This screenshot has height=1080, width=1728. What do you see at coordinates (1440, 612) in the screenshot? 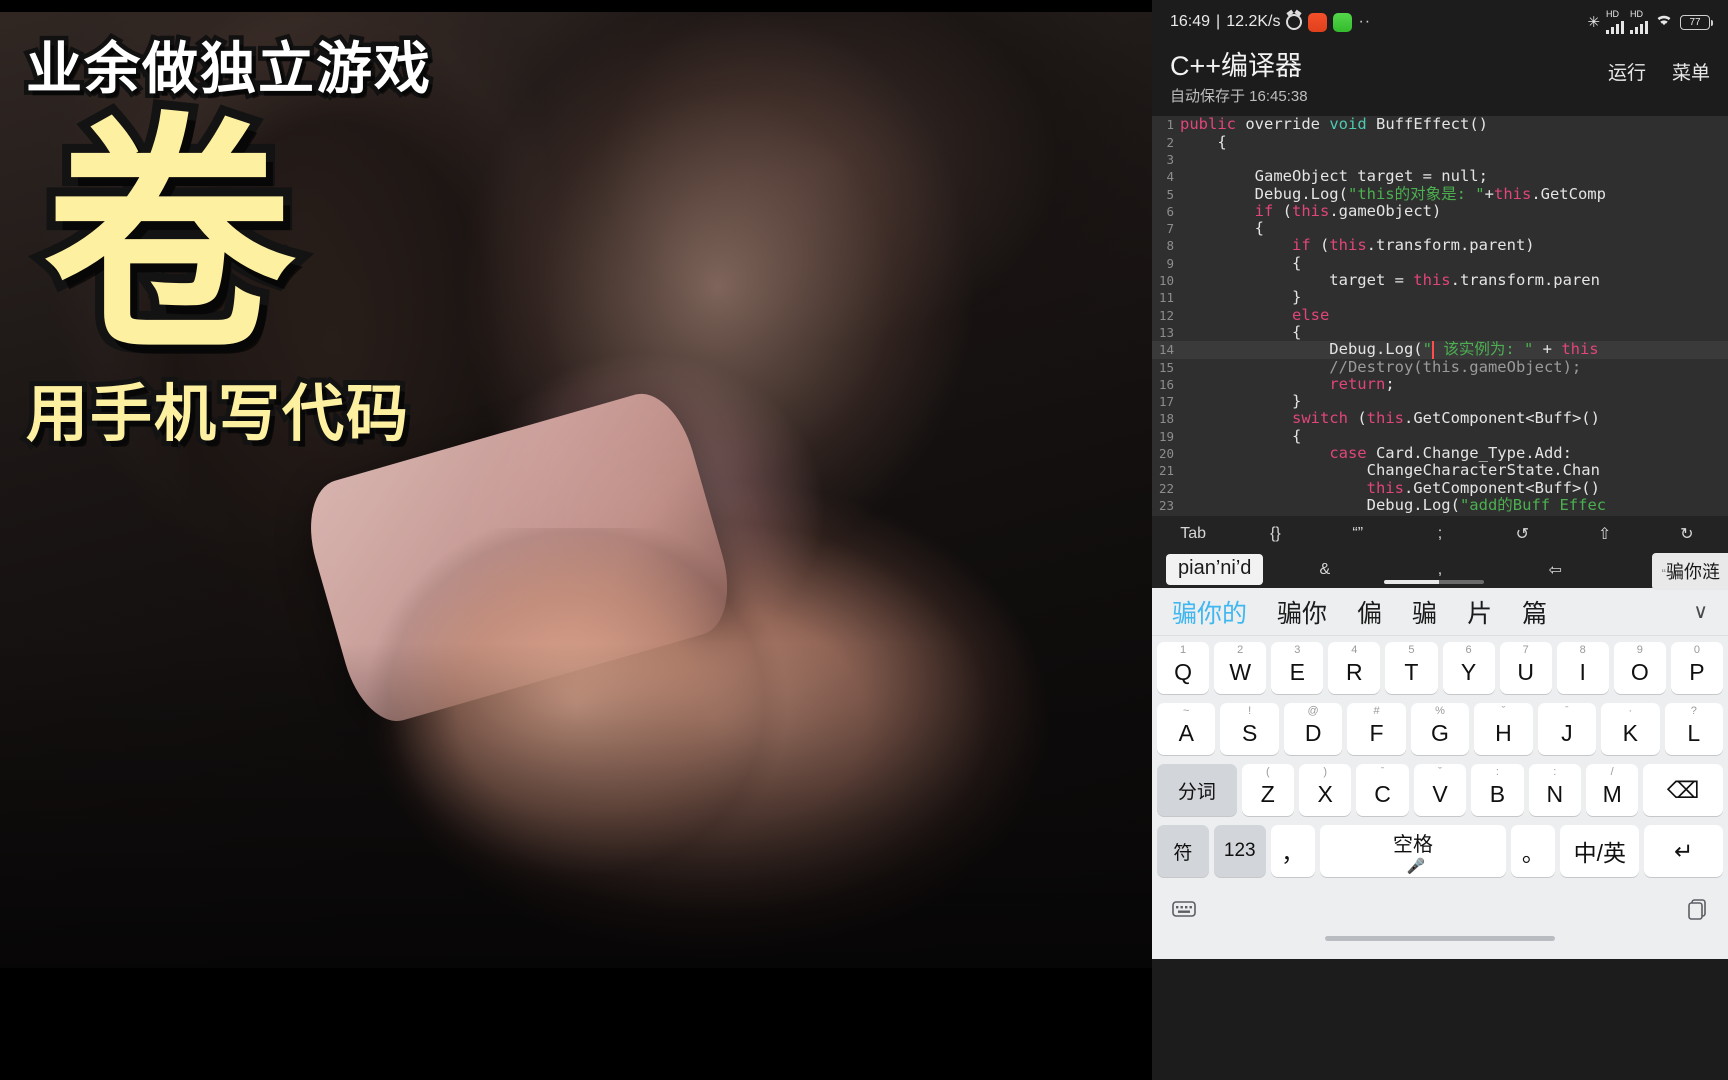
I see `candidate-bar: 骗你的 骗你偏骗片篇 ∨` at bounding box center [1440, 612].